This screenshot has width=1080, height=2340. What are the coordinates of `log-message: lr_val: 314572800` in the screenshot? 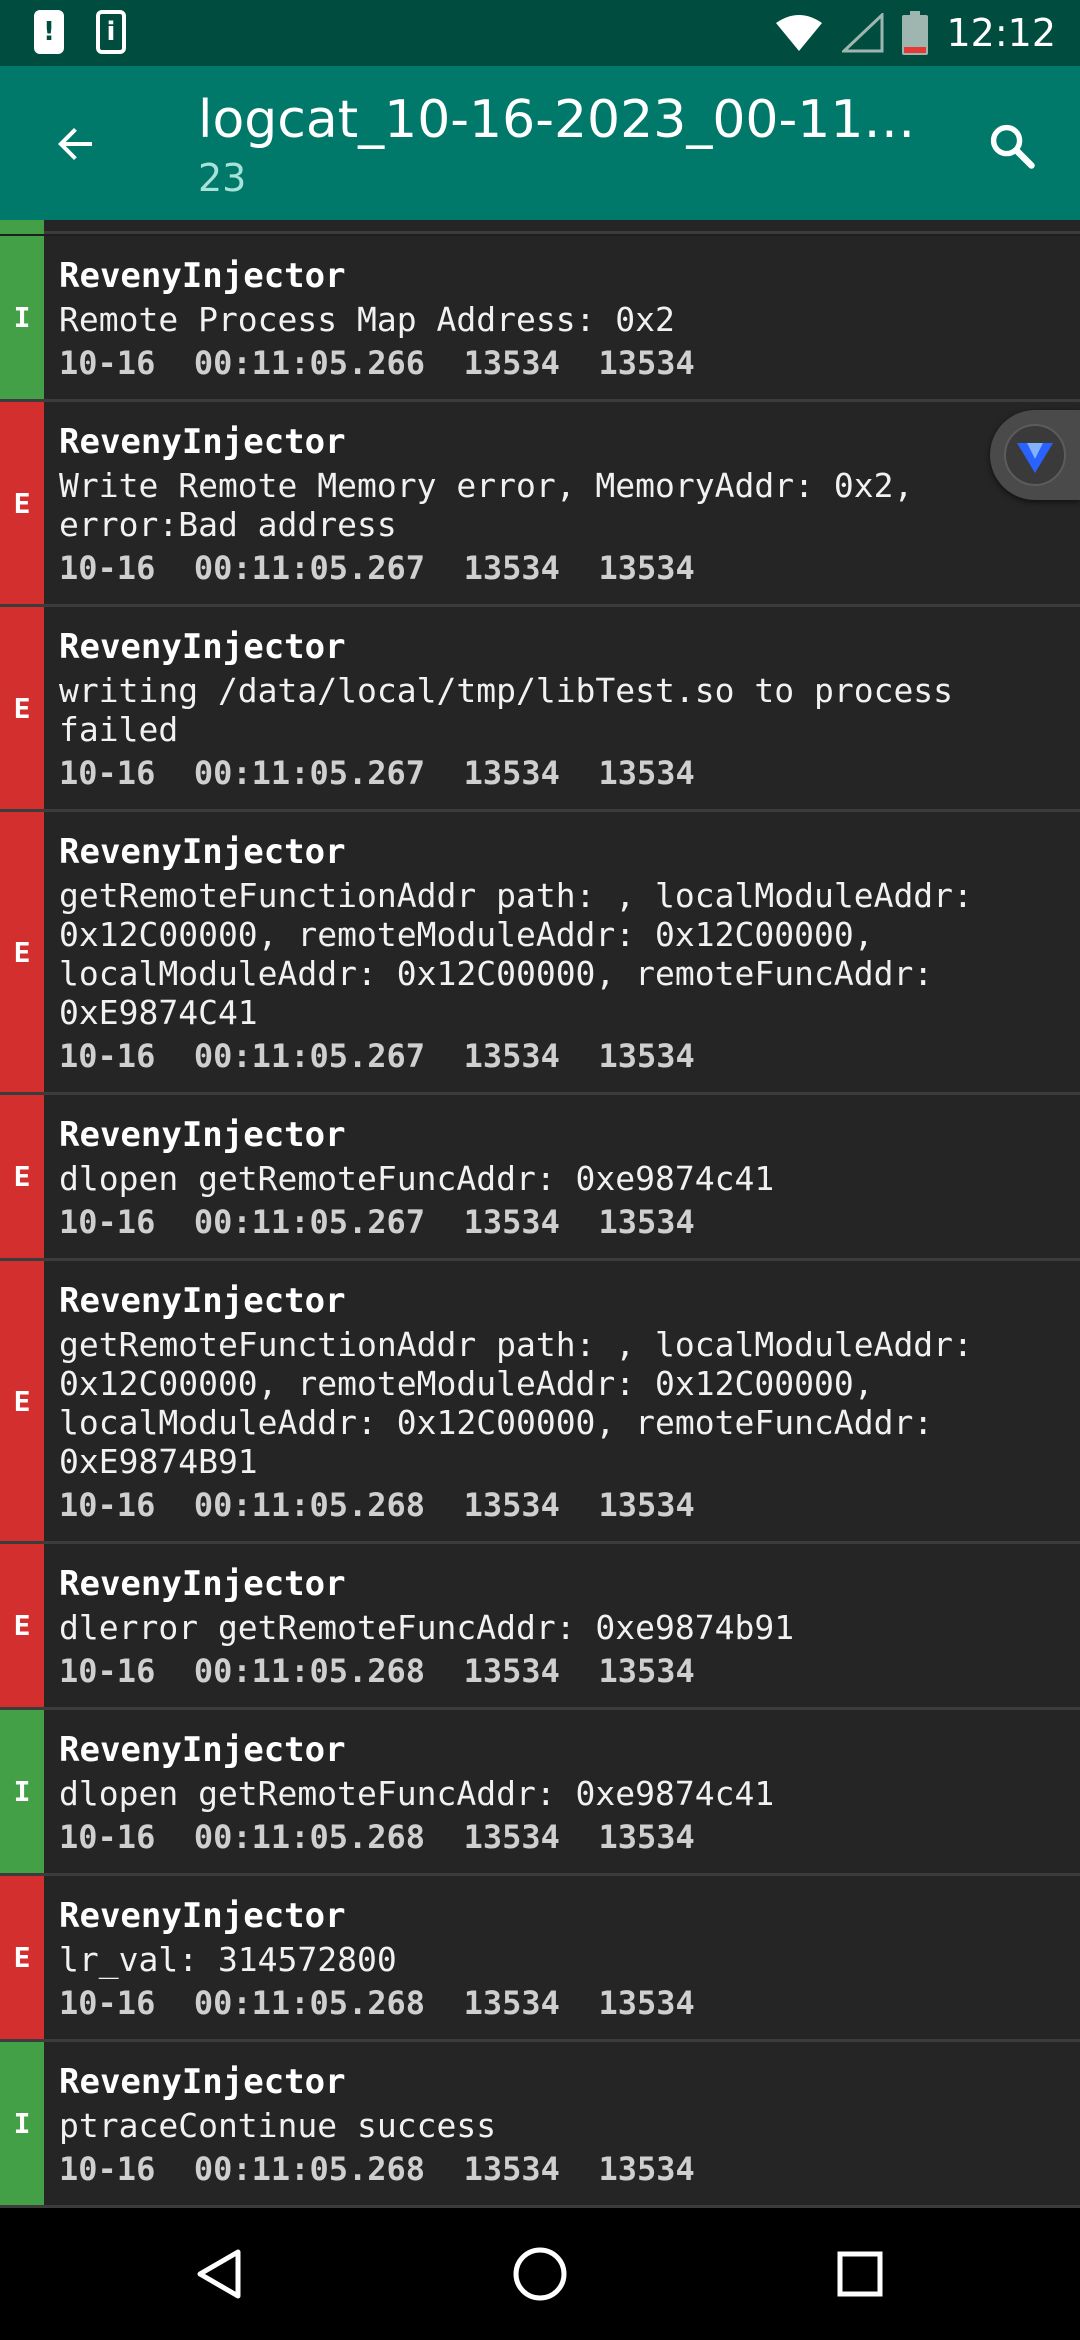 It's located at (228, 1959).